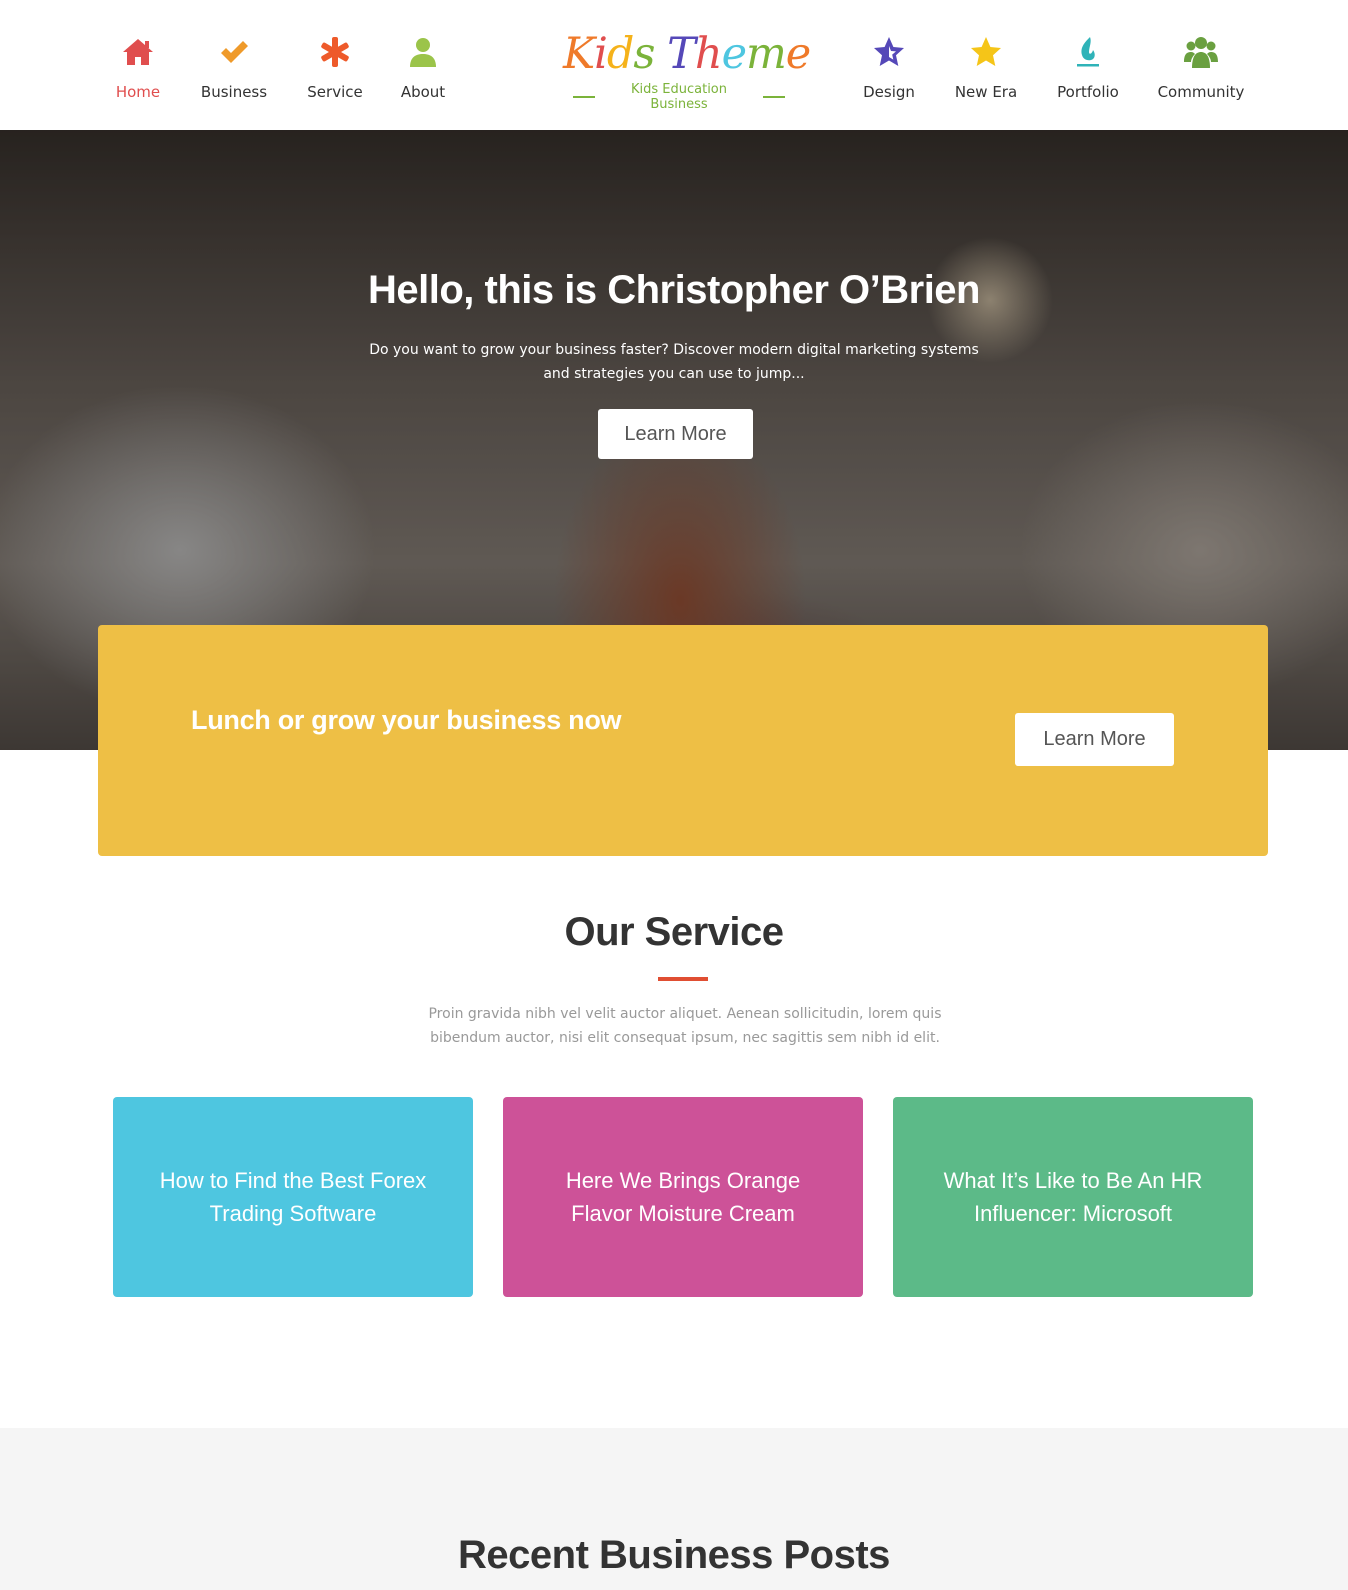 The image size is (1348, 1590). Describe the element at coordinates (773, 97) in the screenshot. I see `logo-divider-right` at that location.